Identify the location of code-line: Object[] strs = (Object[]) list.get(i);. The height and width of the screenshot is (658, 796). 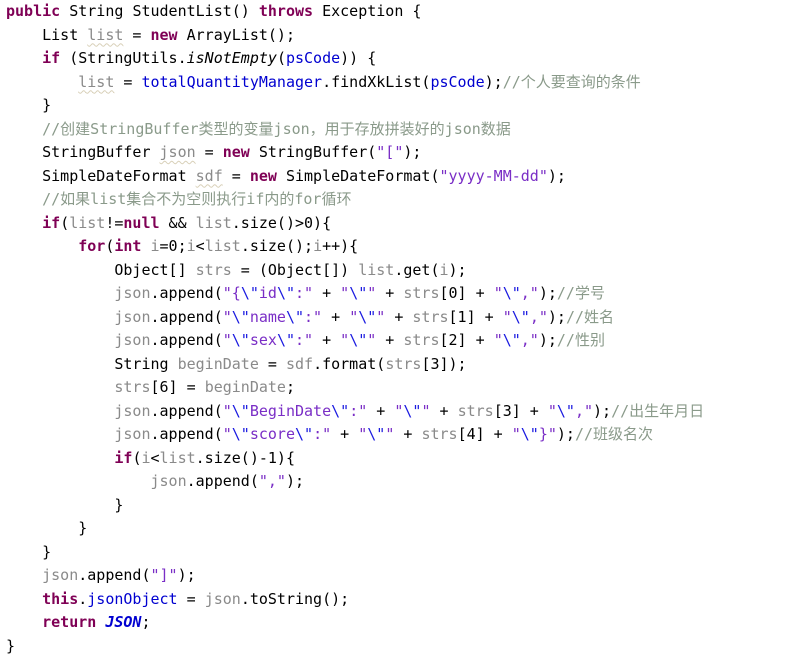
(398, 271).